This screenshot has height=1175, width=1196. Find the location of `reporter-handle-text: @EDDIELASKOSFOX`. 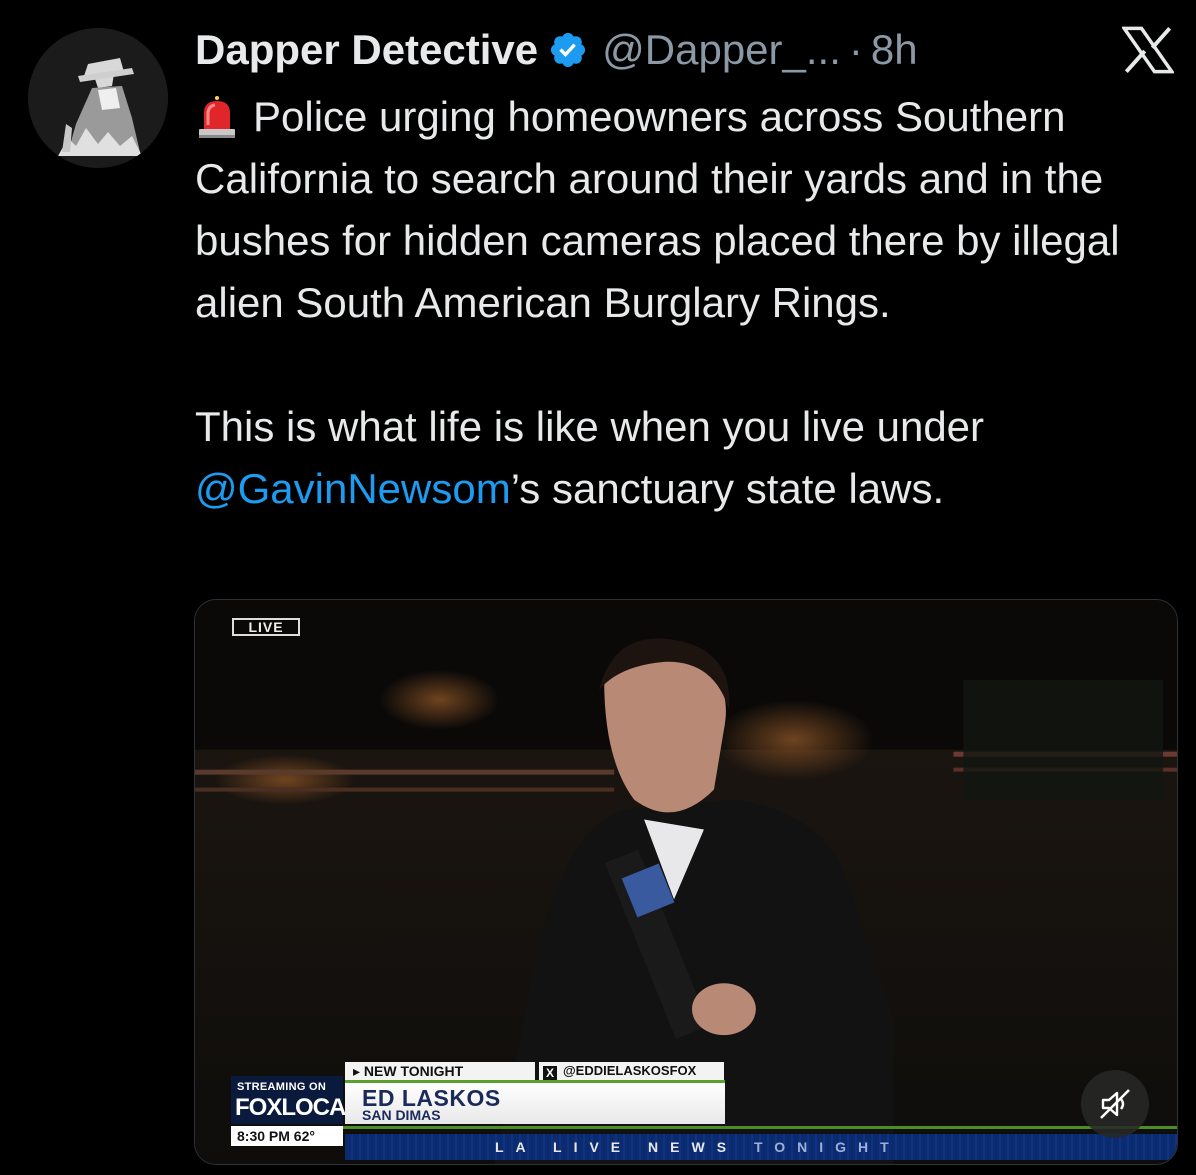

reporter-handle-text: @EDDIELASKOSFOX is located at coordinates (630, 1070).